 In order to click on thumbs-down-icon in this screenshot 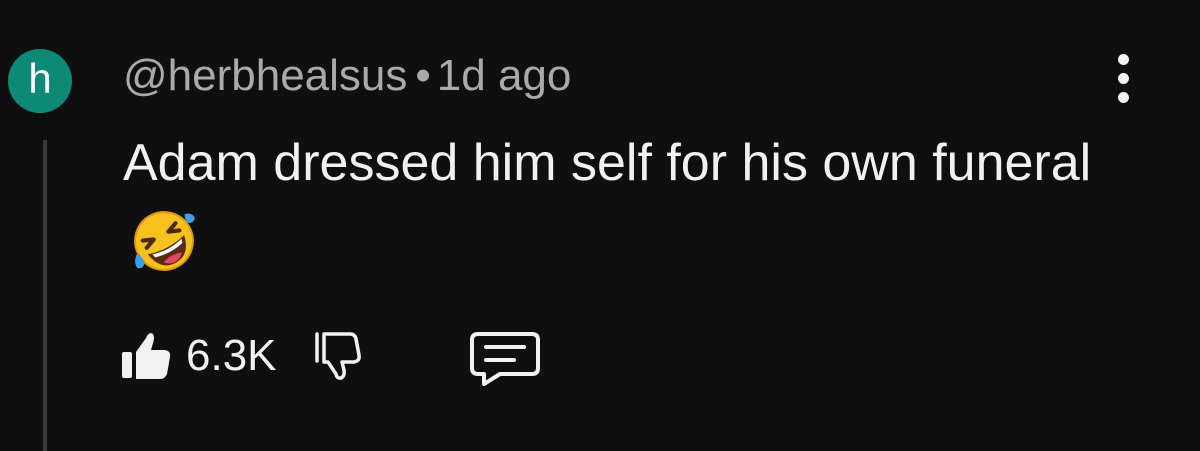, I will do `click(338, 356)`.